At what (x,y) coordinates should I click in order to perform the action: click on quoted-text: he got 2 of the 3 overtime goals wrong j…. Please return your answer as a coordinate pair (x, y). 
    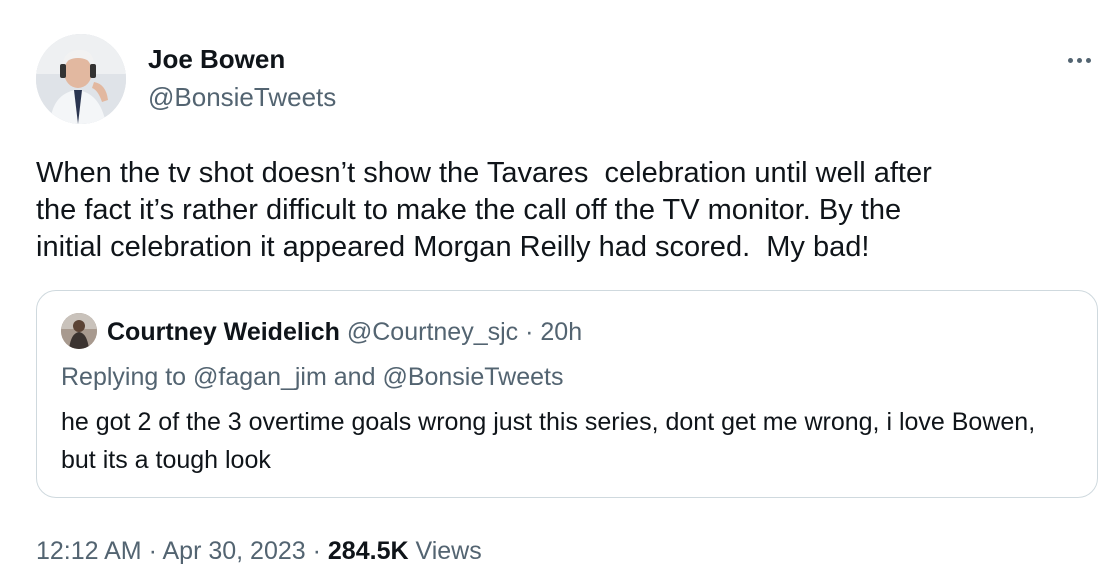
    Looking at the image, I should click on (548, 441).